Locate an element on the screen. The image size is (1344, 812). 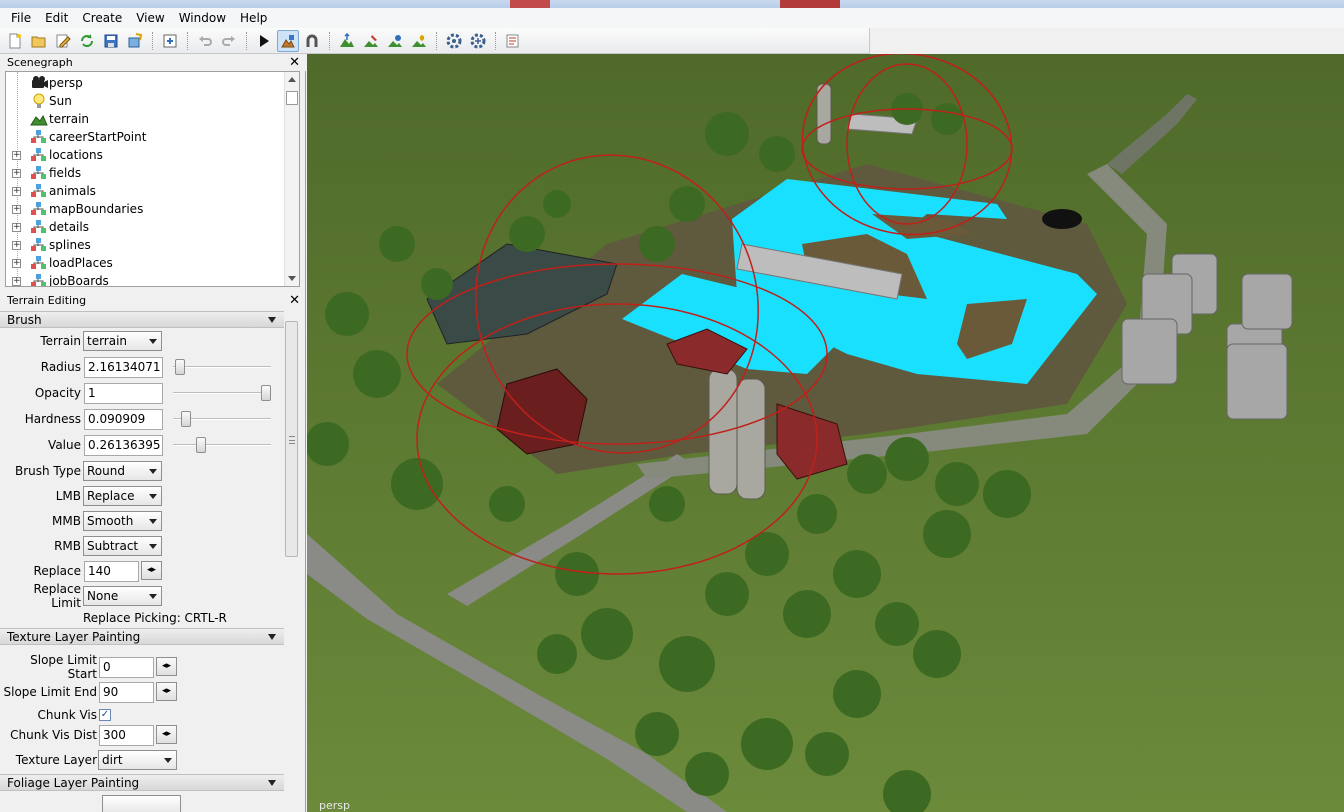
play-button is located at coordinates (264, 41).